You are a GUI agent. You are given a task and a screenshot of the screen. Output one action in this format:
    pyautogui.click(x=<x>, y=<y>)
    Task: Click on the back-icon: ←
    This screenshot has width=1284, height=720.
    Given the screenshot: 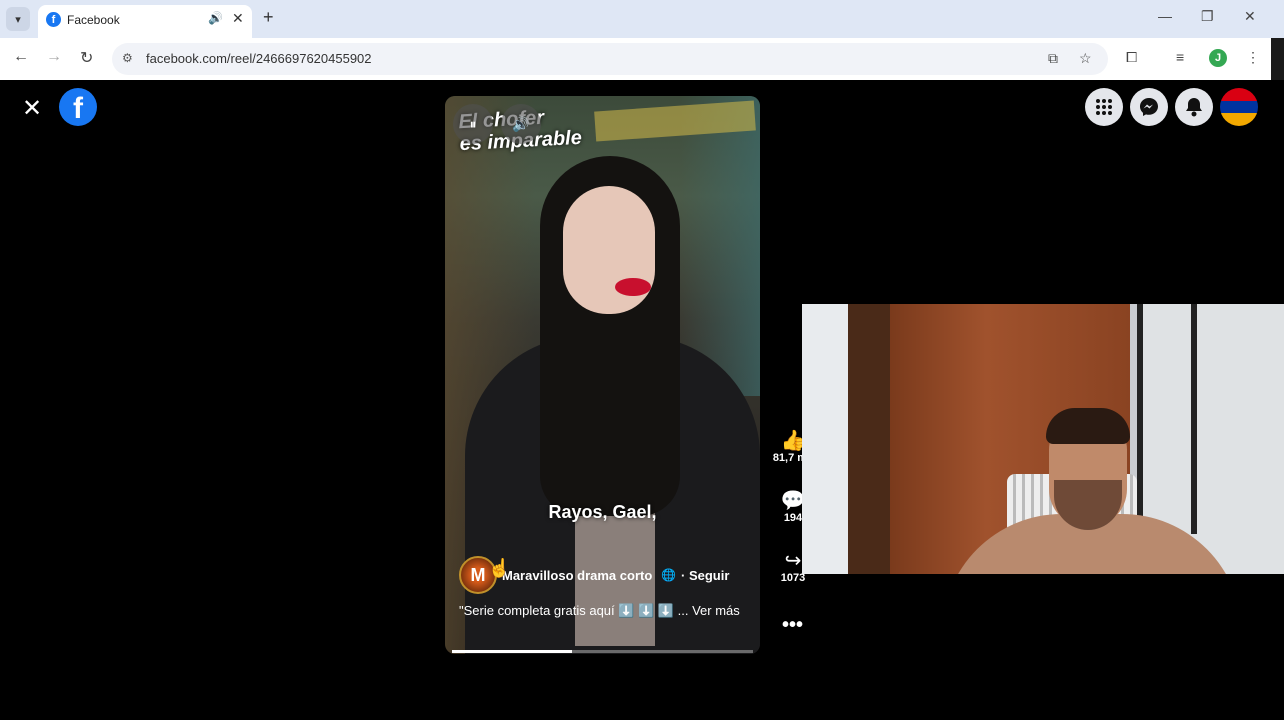 What is the action you would take?
    pyautogui.click(x=21, y=57)
    